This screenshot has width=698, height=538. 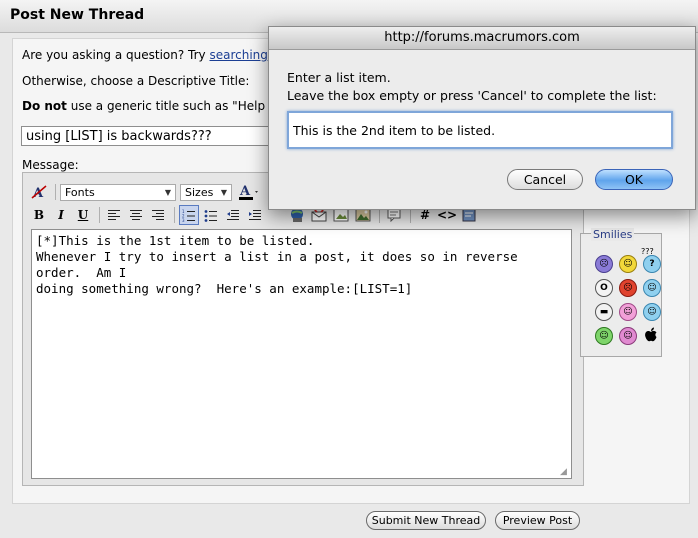 I want to click on smilies-legend: Smilies, so click(x=613, y=234).